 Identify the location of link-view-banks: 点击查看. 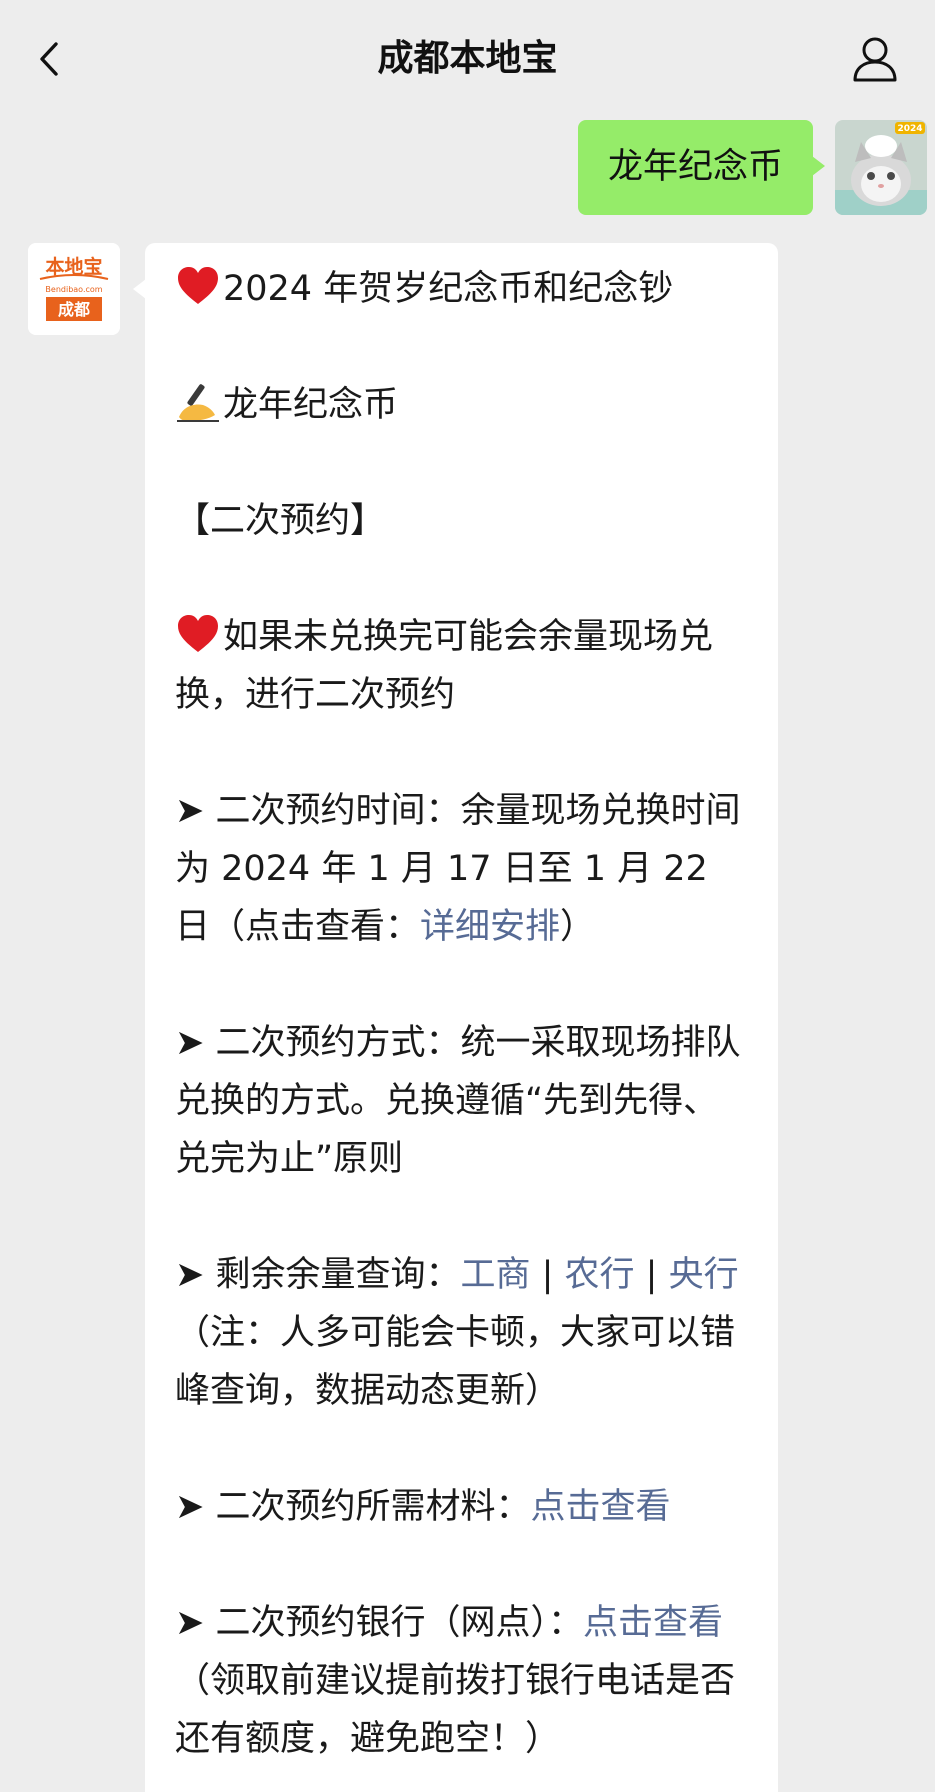
(653, 1623).